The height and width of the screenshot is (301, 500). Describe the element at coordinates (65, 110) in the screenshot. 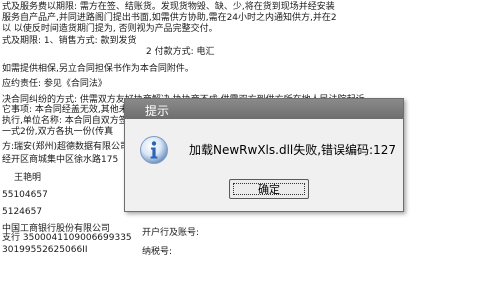

I see `doc-line: 它事项: 本合同经盖无效,其他未` at that location.